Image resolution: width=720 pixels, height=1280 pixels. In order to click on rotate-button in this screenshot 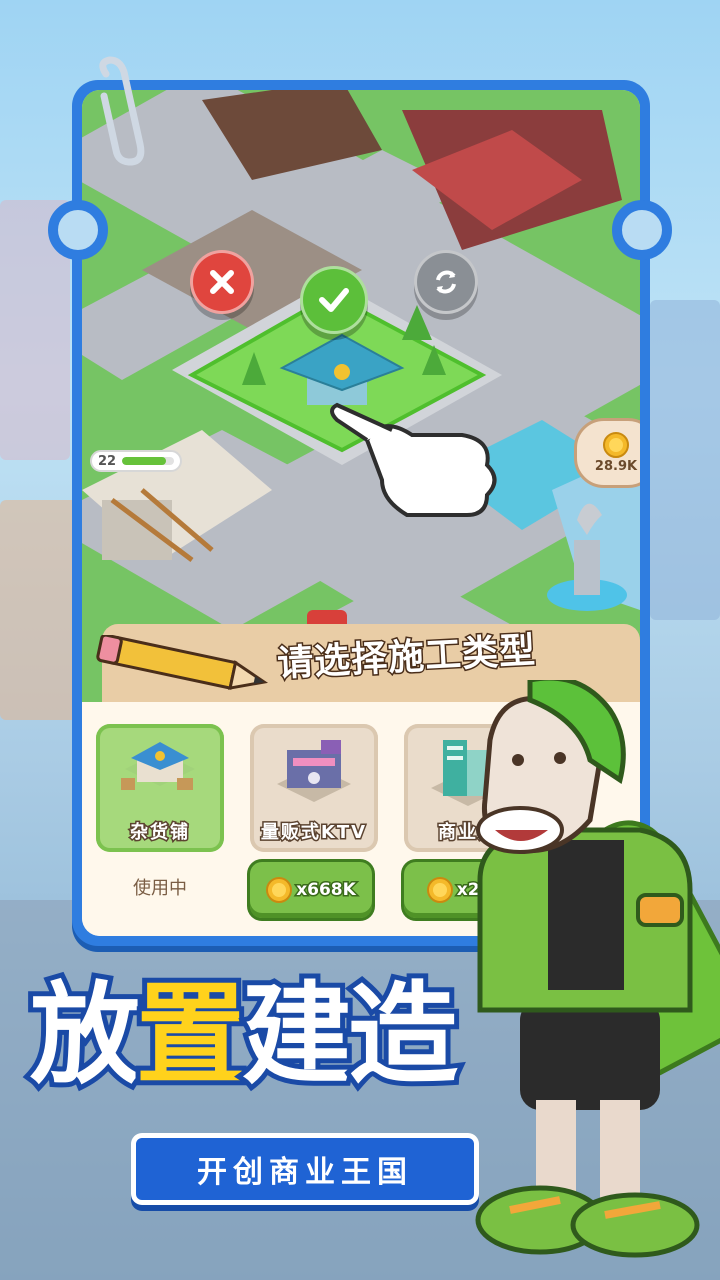, I will do `click(446, 282)`.